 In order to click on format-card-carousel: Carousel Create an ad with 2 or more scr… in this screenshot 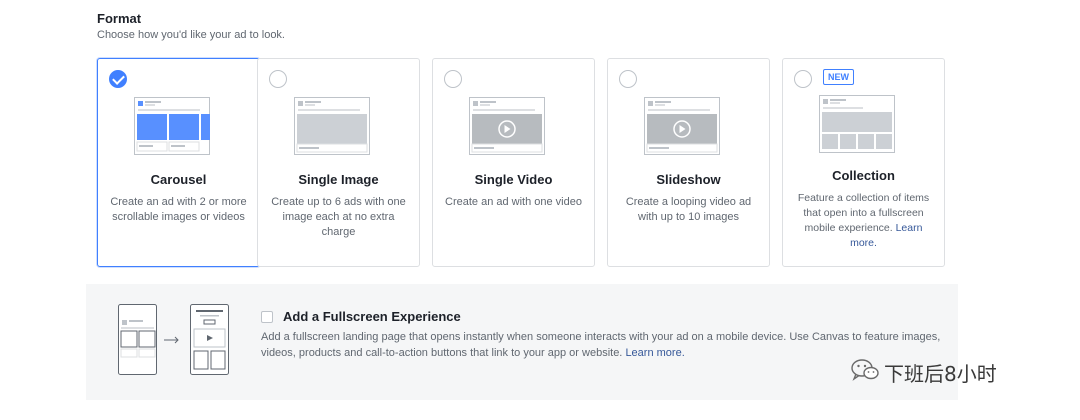, I will do `click(178, 162)`.